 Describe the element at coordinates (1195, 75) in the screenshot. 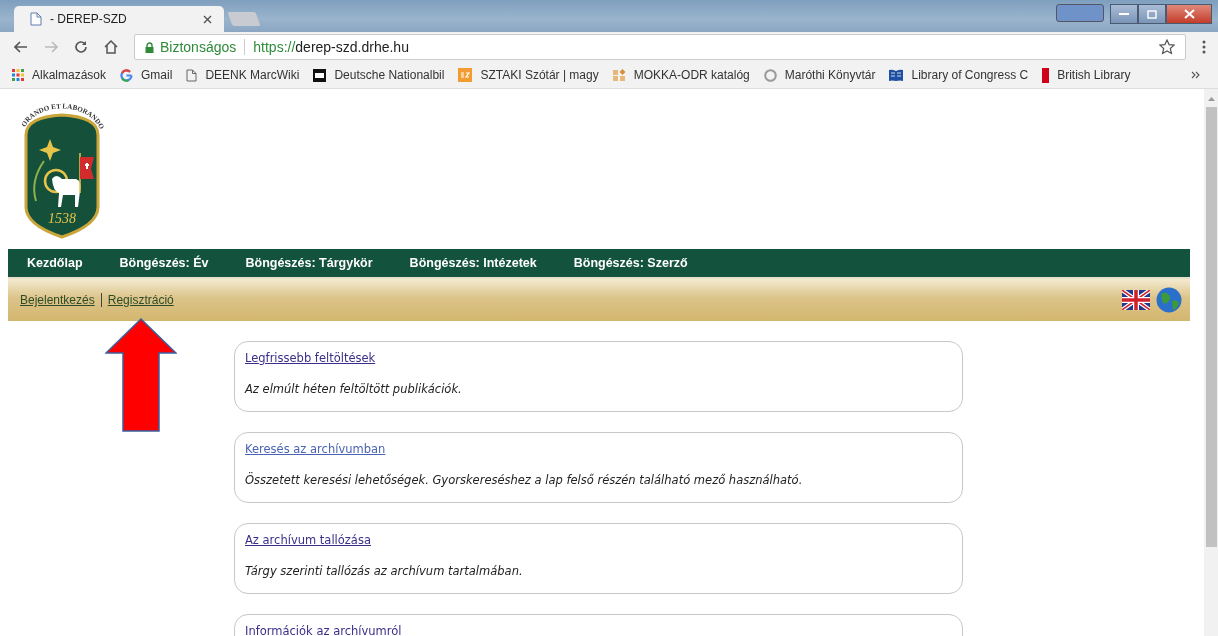

I see `chevron-icon` at that location.